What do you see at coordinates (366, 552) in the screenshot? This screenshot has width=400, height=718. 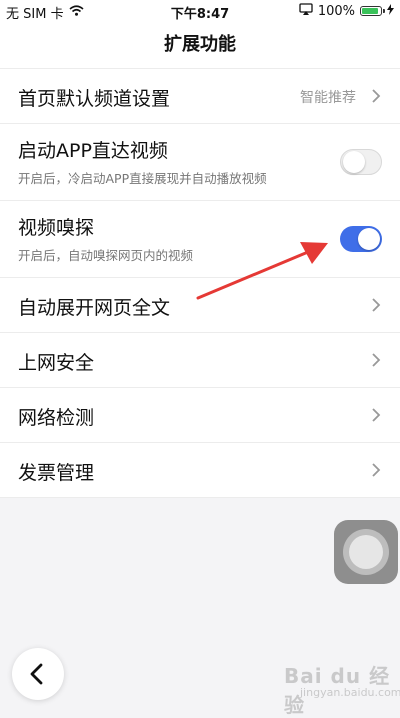 I see `assistive-touch-button` at bounding box center [366, 552].